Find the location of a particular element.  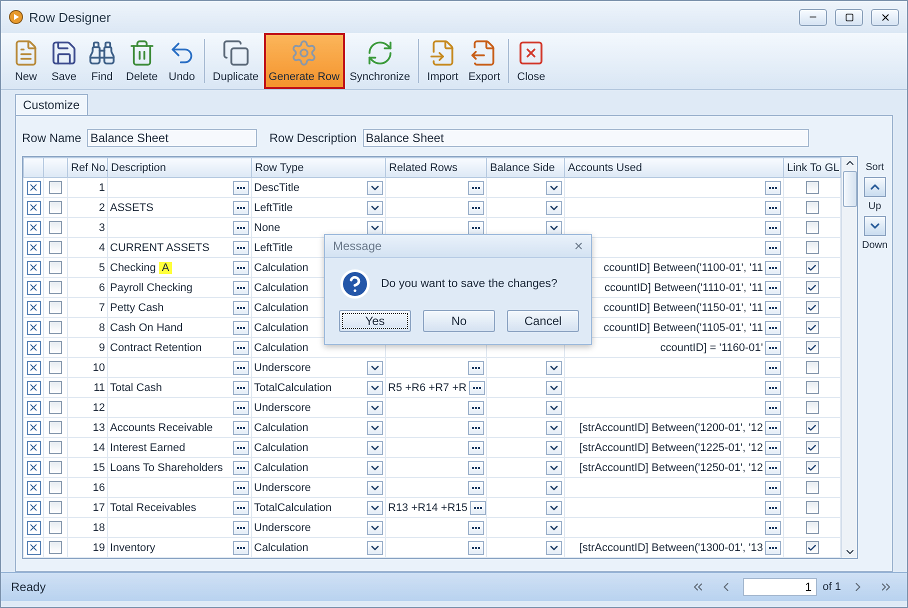

scroll-thumb is located at coordinates (849, 189).